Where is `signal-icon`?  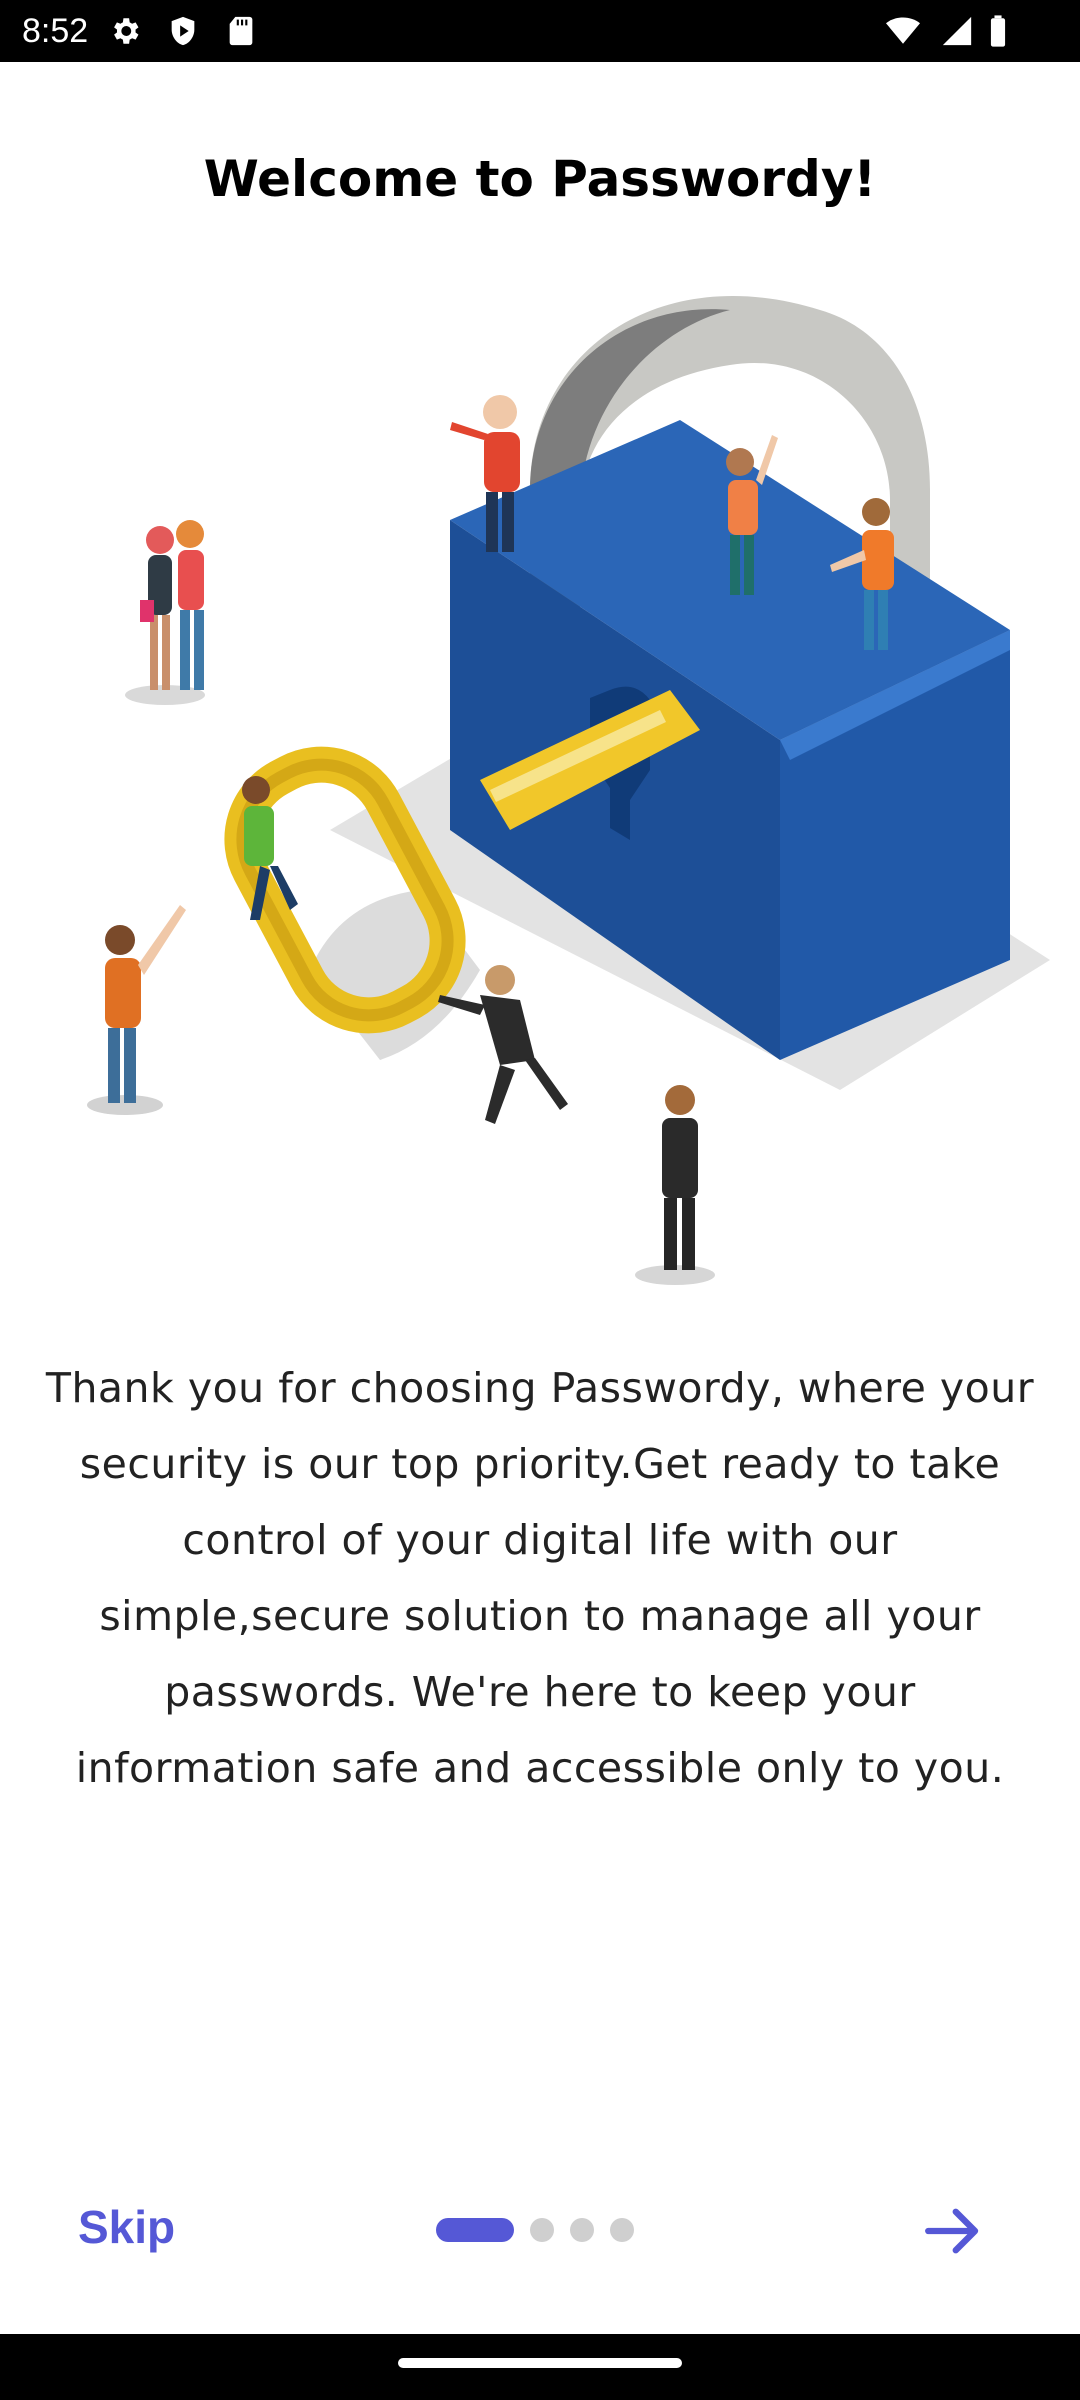 signal-icon is located at coordinates (957, 31).